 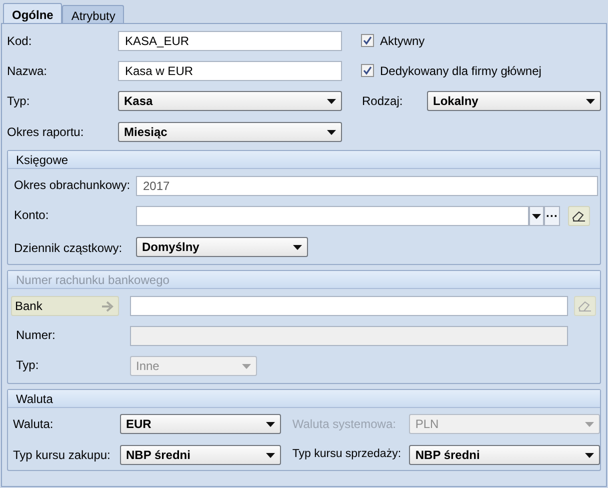 I want to click on input-field: KASA_EUR, so click(x=230, y=40).